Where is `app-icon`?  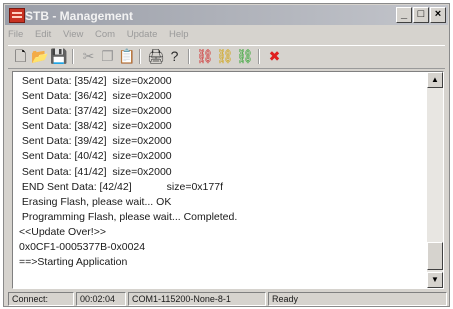 app-icon is located at coordinates (17, 15).